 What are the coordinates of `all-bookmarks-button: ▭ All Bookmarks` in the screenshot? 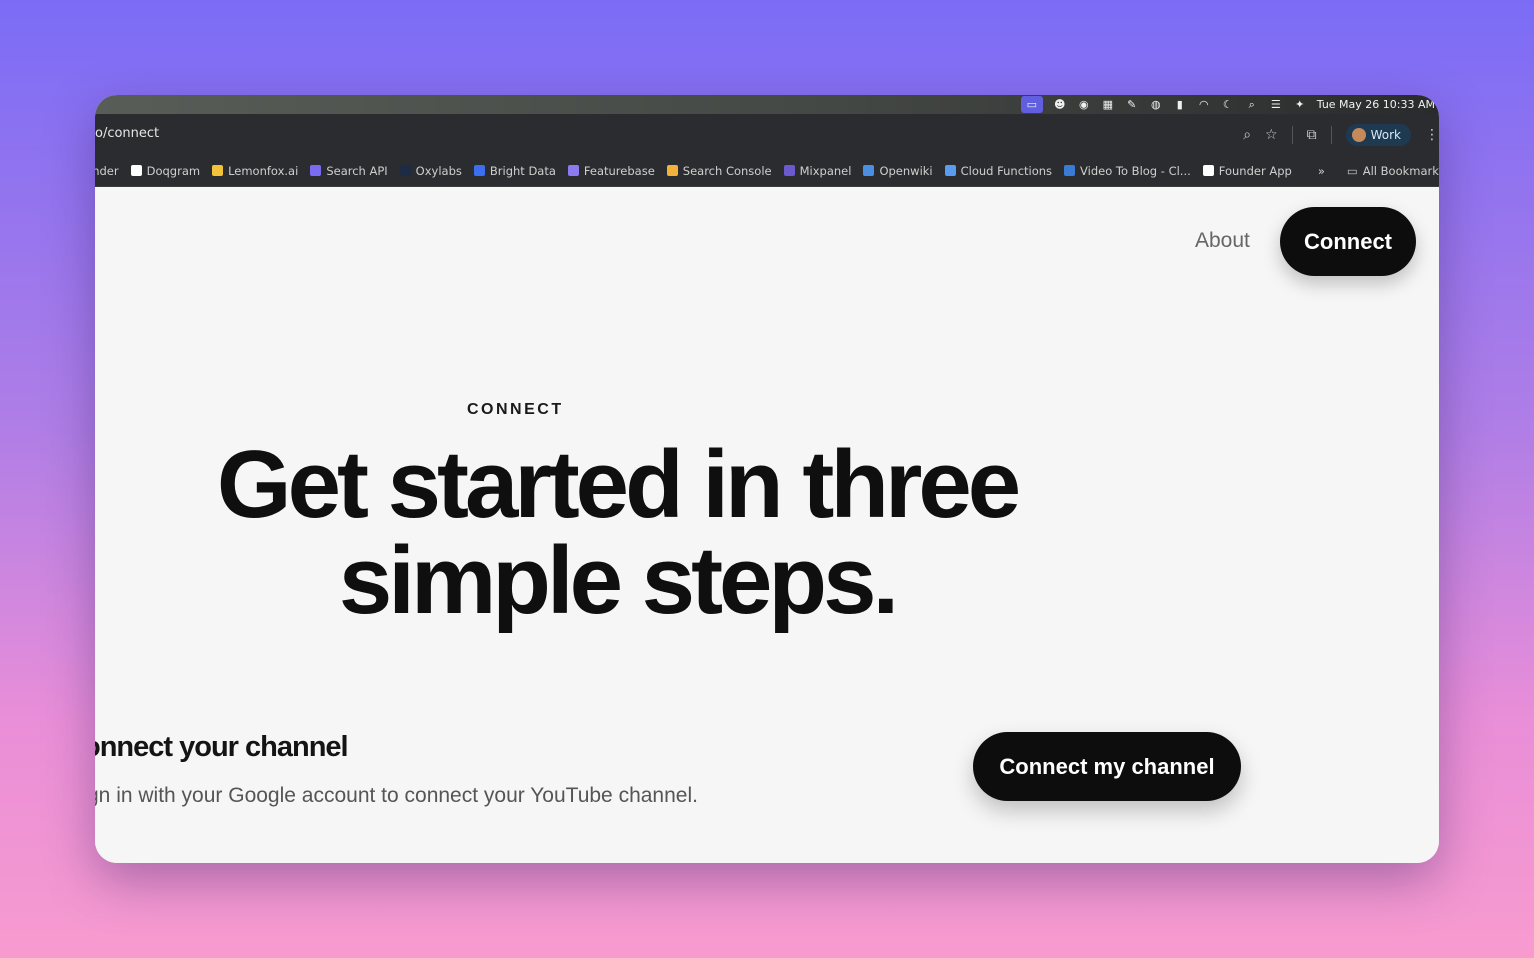 It's located at (1393, 171).